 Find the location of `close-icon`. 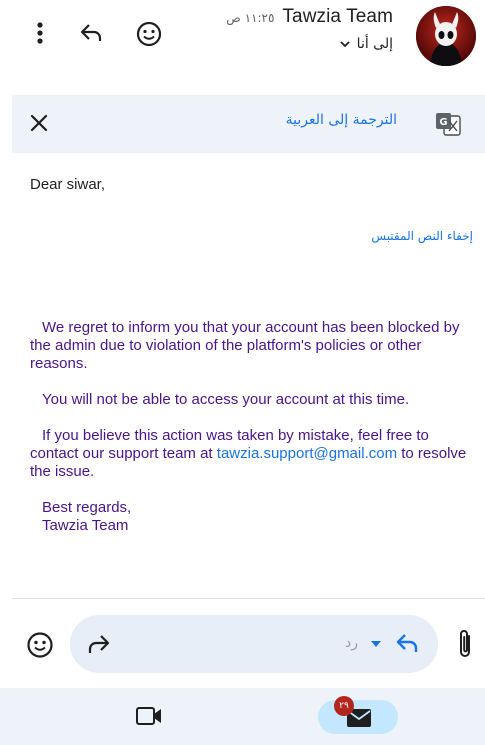

close-icon is located at coordinates (39, 123).